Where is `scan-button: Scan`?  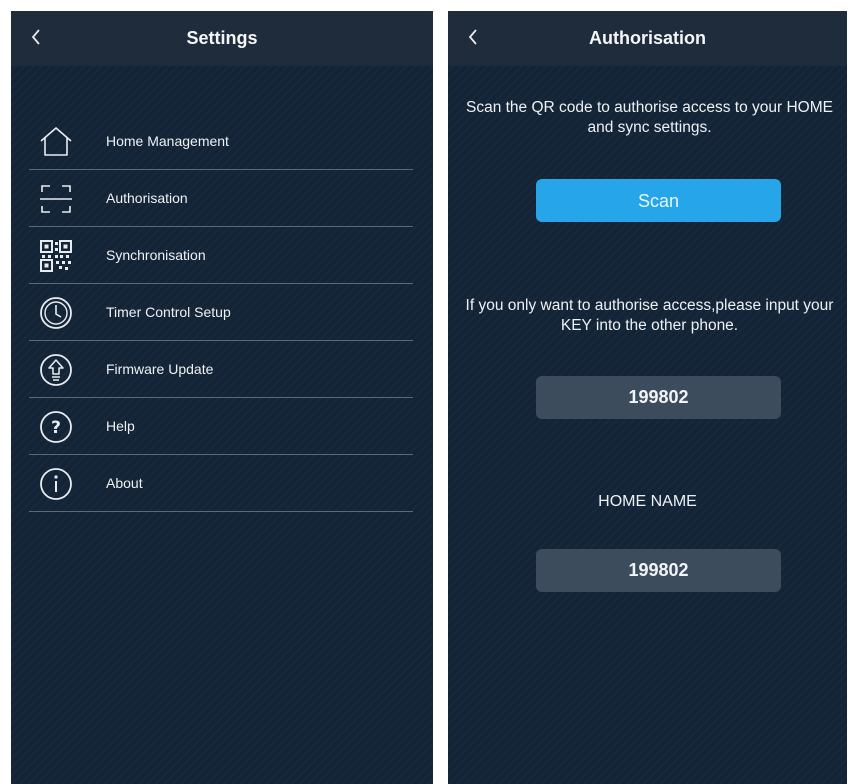
scan-button: Scan is located at coordinates (658, 200).